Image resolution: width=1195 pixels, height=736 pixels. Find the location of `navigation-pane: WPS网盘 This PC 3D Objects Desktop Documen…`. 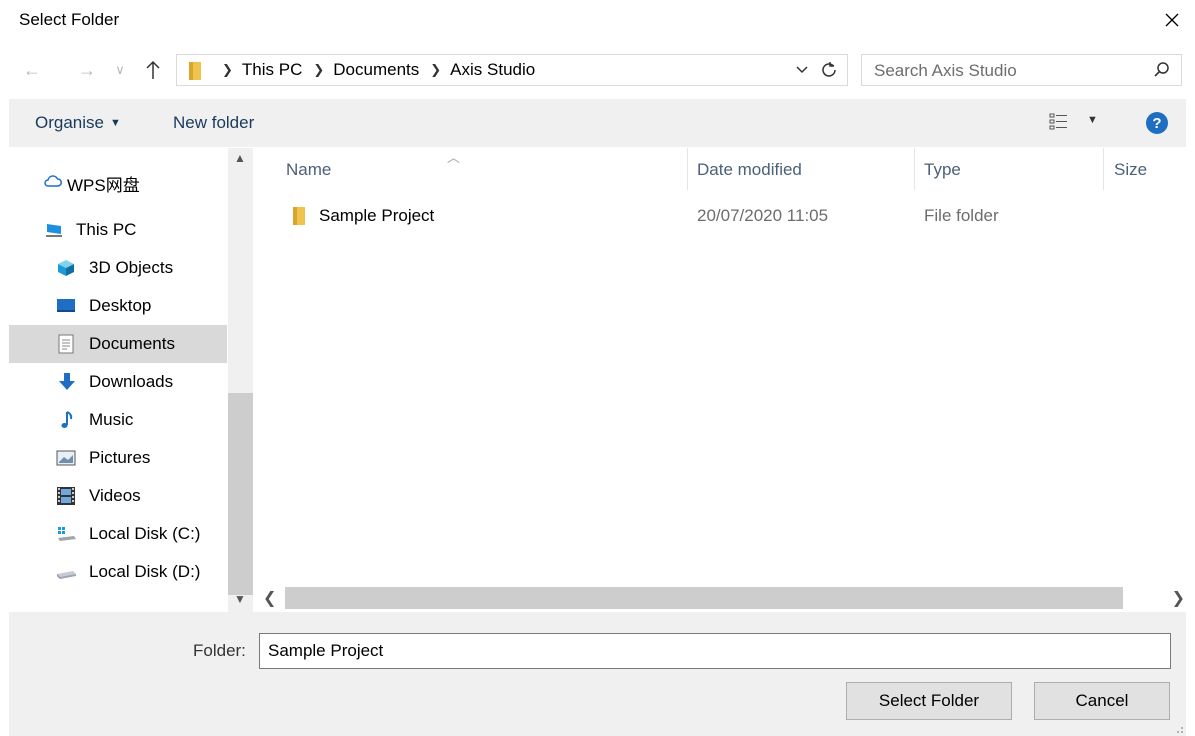

navigation-pane: WPS网盘 This PC 3D Objects Desktop Documen… is located at coordinates (131, 380).